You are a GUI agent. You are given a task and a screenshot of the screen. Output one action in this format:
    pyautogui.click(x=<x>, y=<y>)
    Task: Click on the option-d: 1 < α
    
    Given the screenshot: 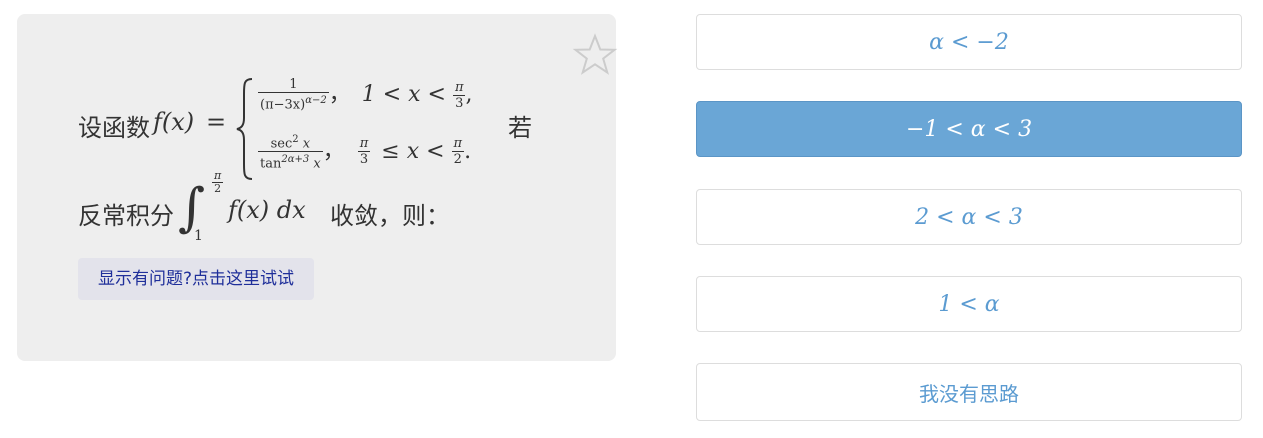 What is the action you would take?
    pyautogui.click(x=969, y=304)
    